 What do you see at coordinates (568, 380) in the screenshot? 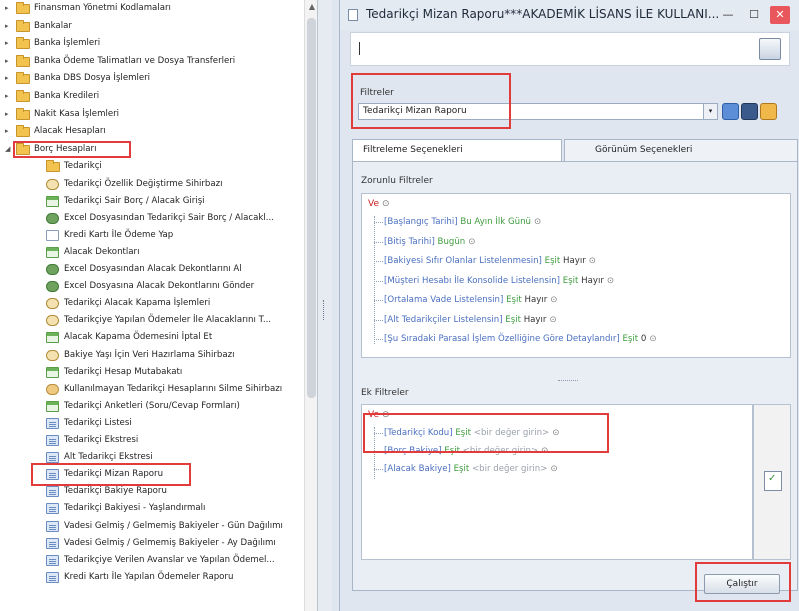
I see `splitter-grip` at bounding box center [568, 380].